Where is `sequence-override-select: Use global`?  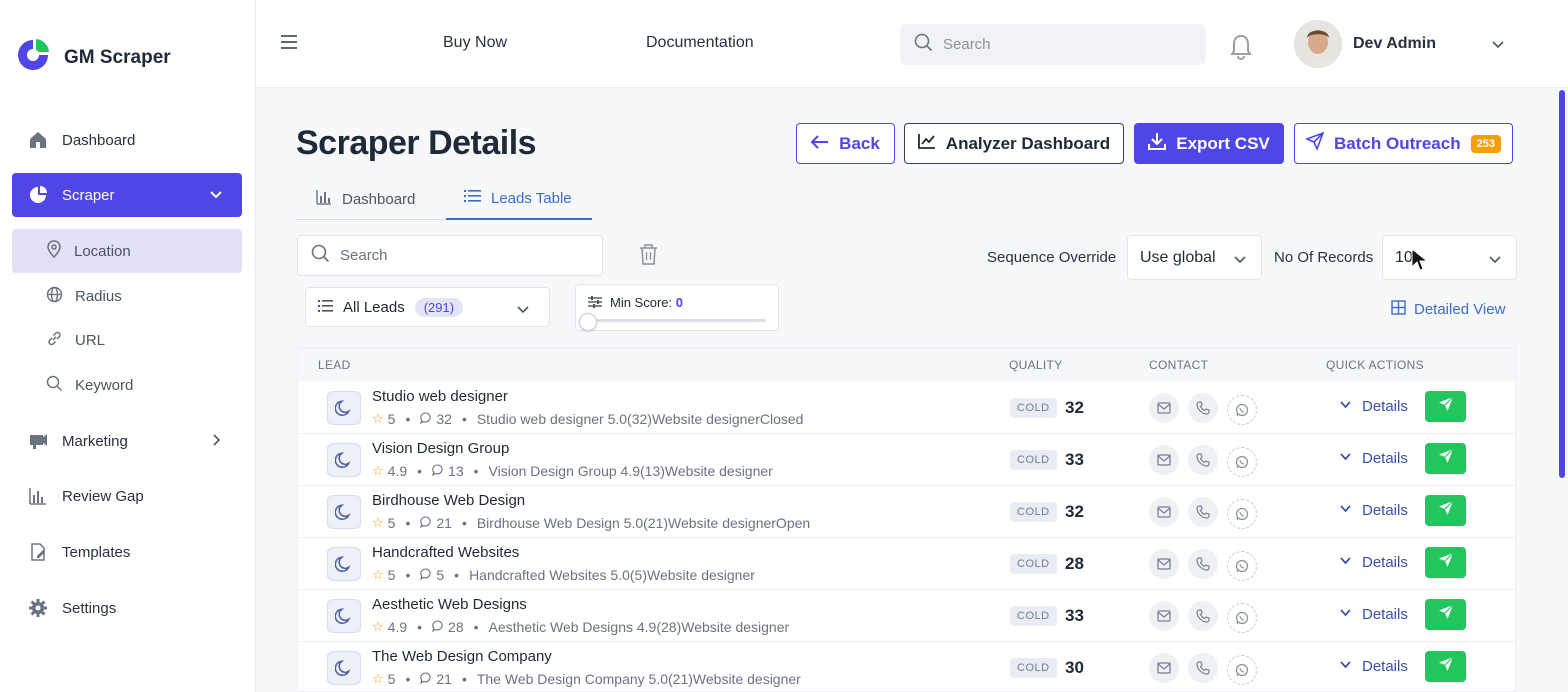
sequence-override-select: Use global is located at coordinates (1194, 257).